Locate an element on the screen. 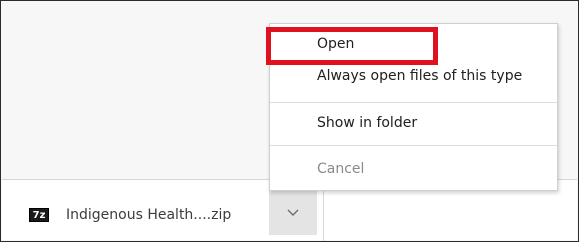 The height and width of the screenshot is (242, 579). download-item: 7z Indigenous Health....zip is located at coordinates (130, 215).